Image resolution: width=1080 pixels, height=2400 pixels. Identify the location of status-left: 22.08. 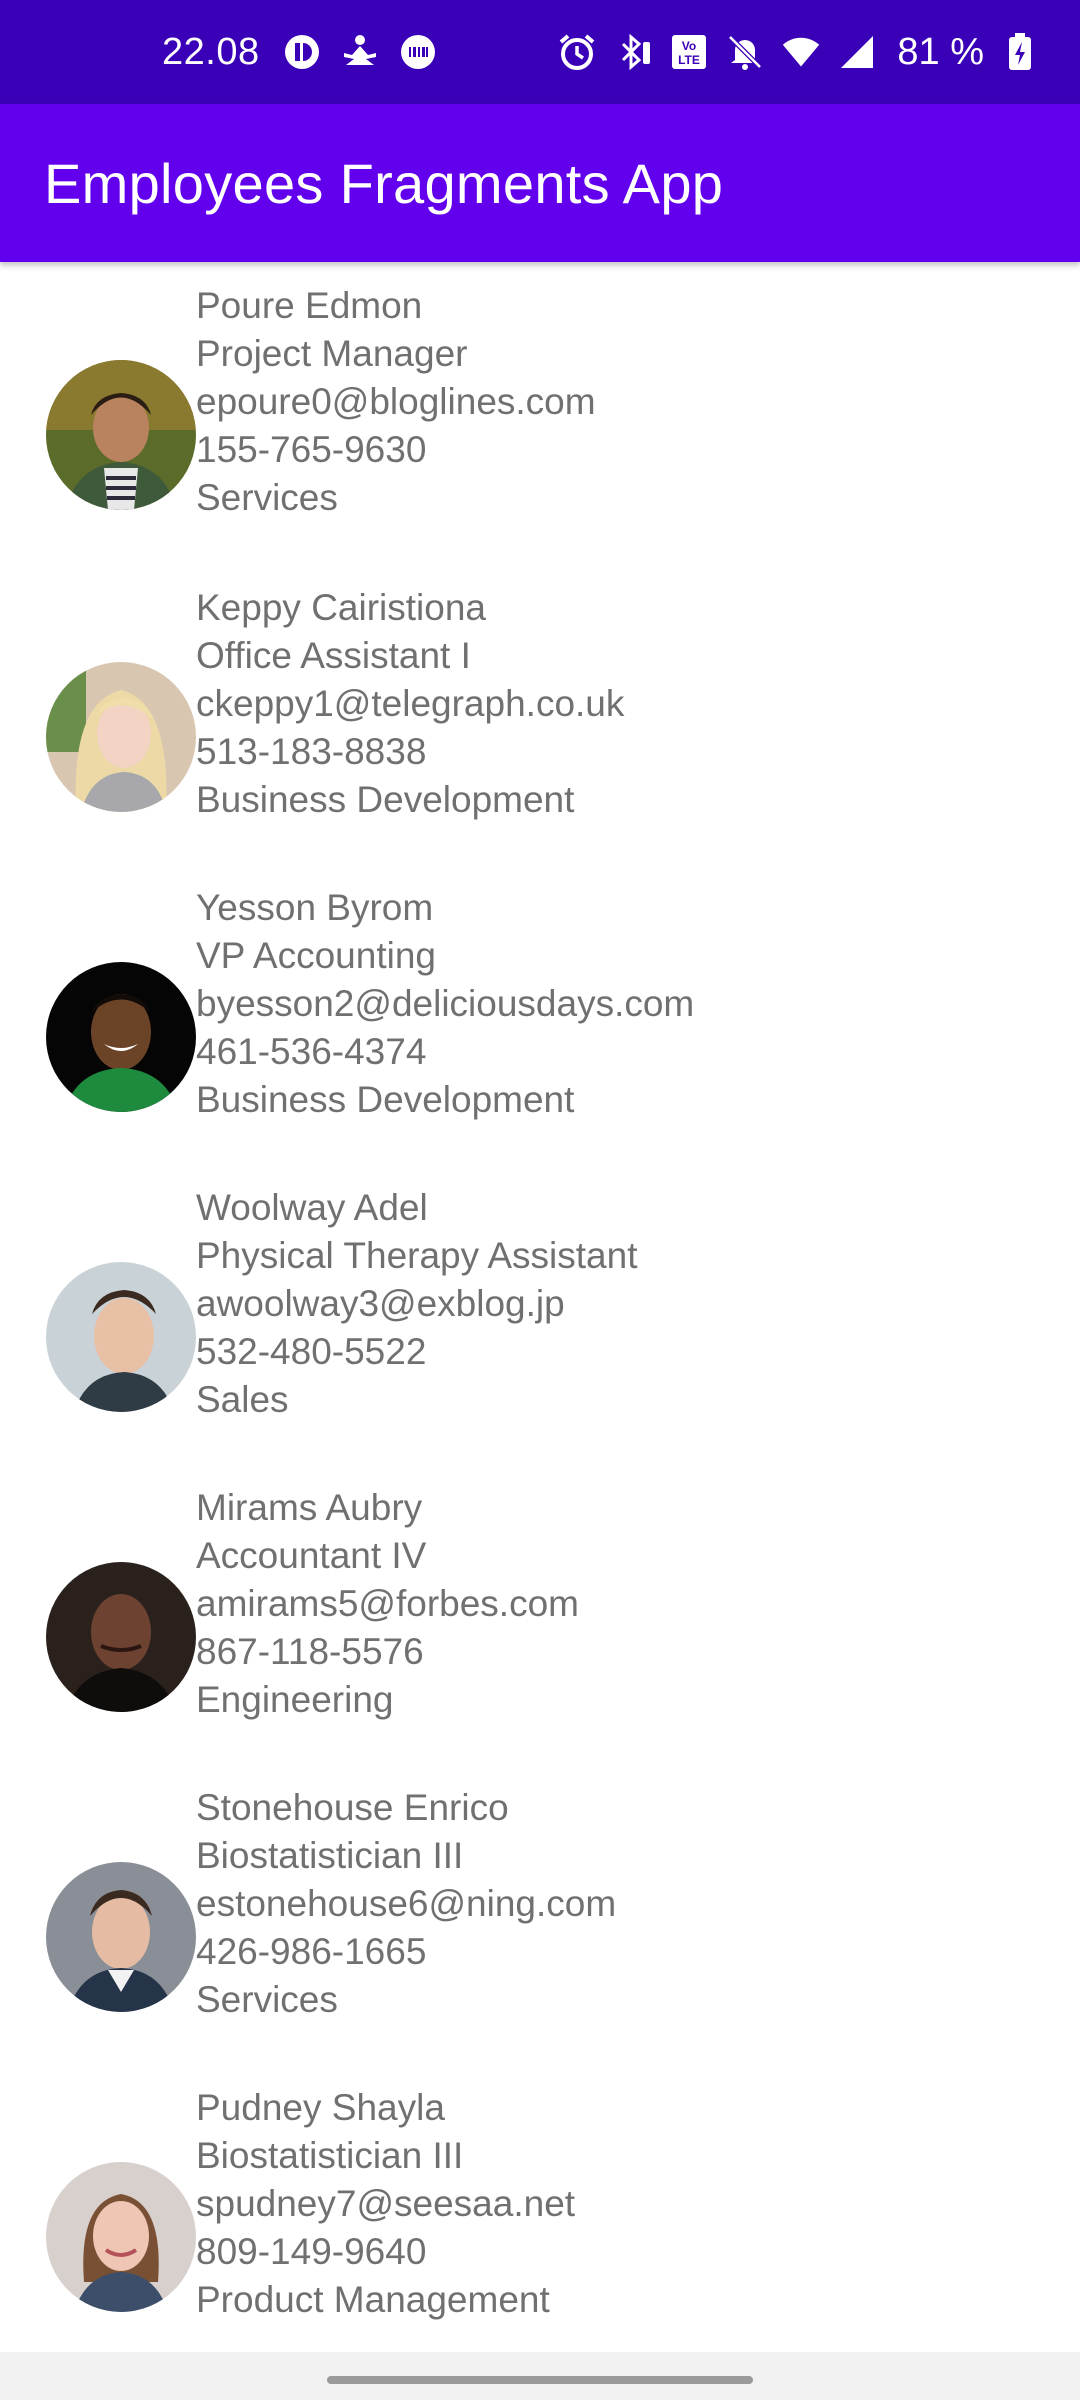
(300, 52).